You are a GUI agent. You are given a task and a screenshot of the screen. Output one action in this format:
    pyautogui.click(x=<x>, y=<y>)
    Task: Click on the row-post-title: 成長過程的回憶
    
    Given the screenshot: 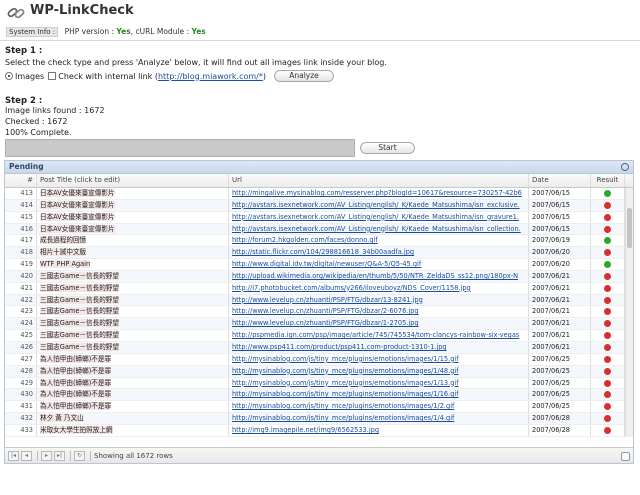 What is the action you would take?
    pyautogui.click(x=133, y=241)
    